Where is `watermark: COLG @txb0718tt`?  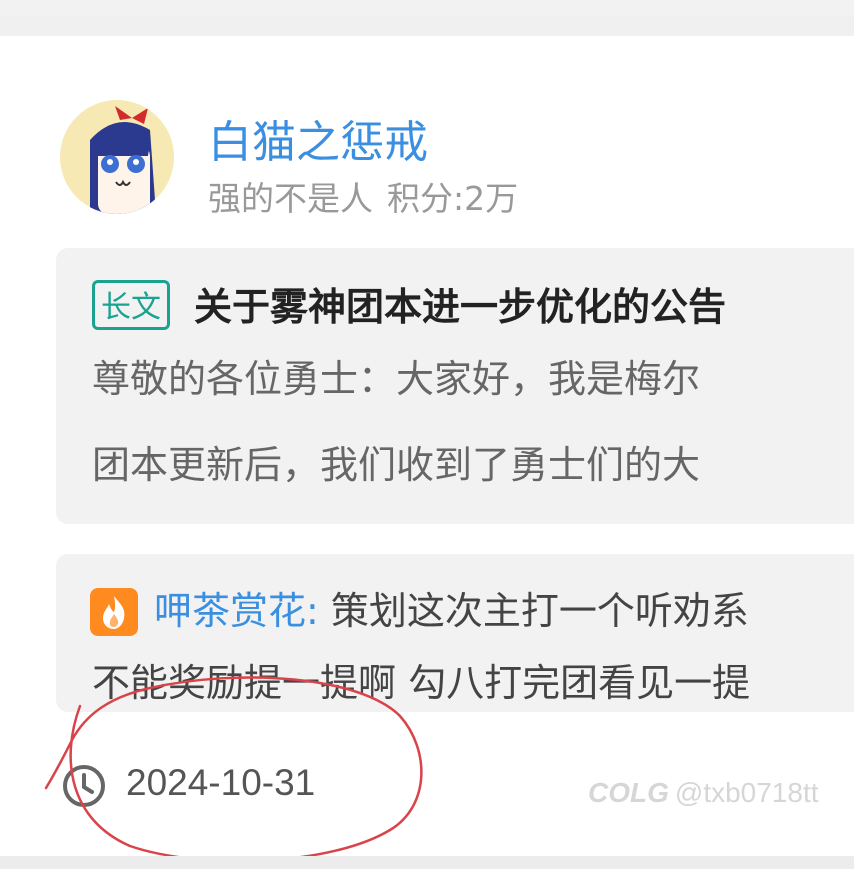
watermark: COLG @txb0718tt is located at coordinates (703, 793).